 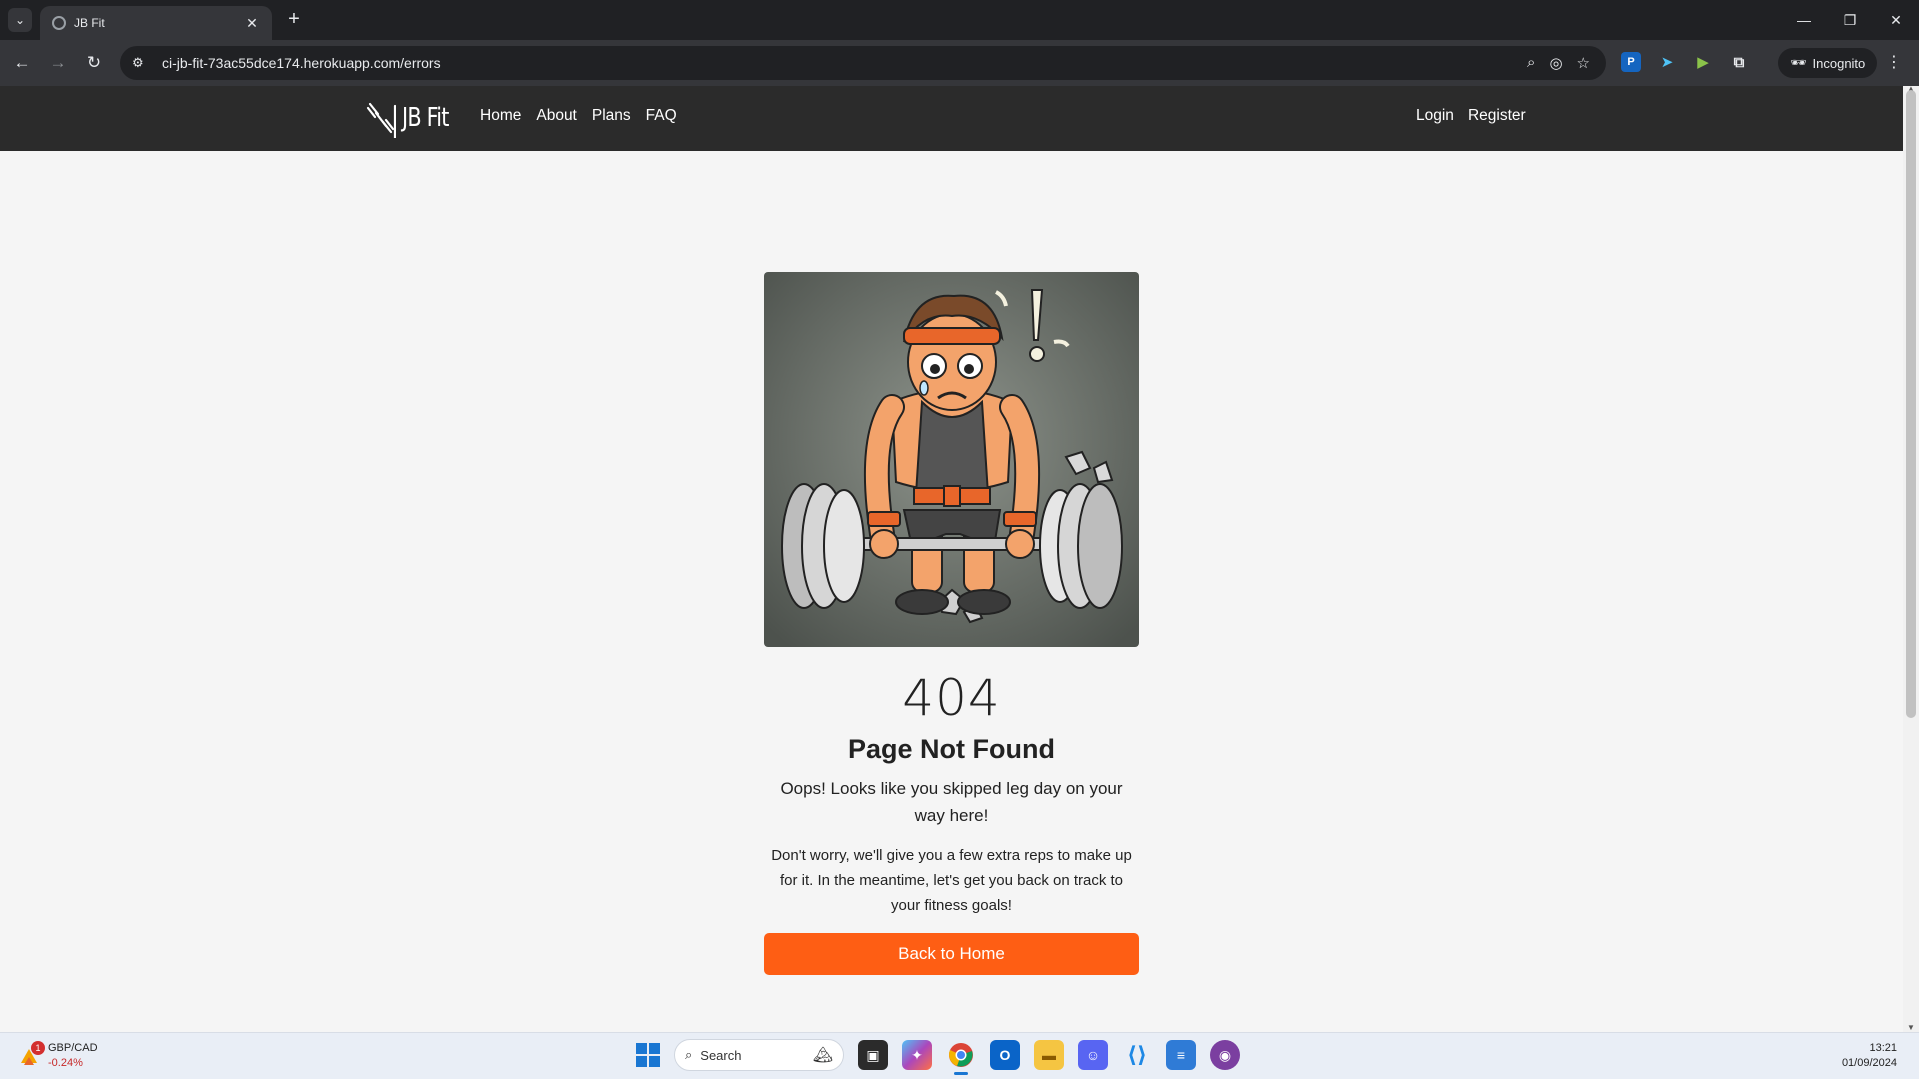 What do you see at coordinates (381, 120) in the screenshot?
I see `dumbbell-logo-icon` at bounding box center [381, 120].